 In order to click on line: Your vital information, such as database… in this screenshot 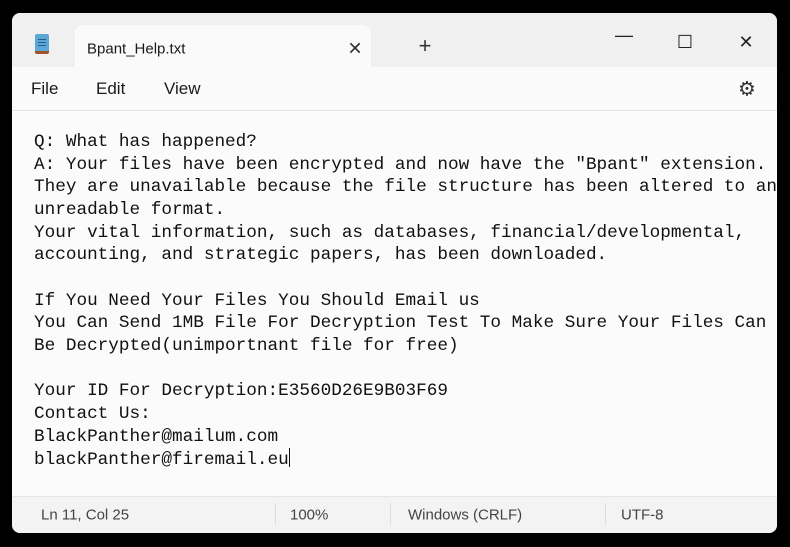, I will do `click(390, 232)`.